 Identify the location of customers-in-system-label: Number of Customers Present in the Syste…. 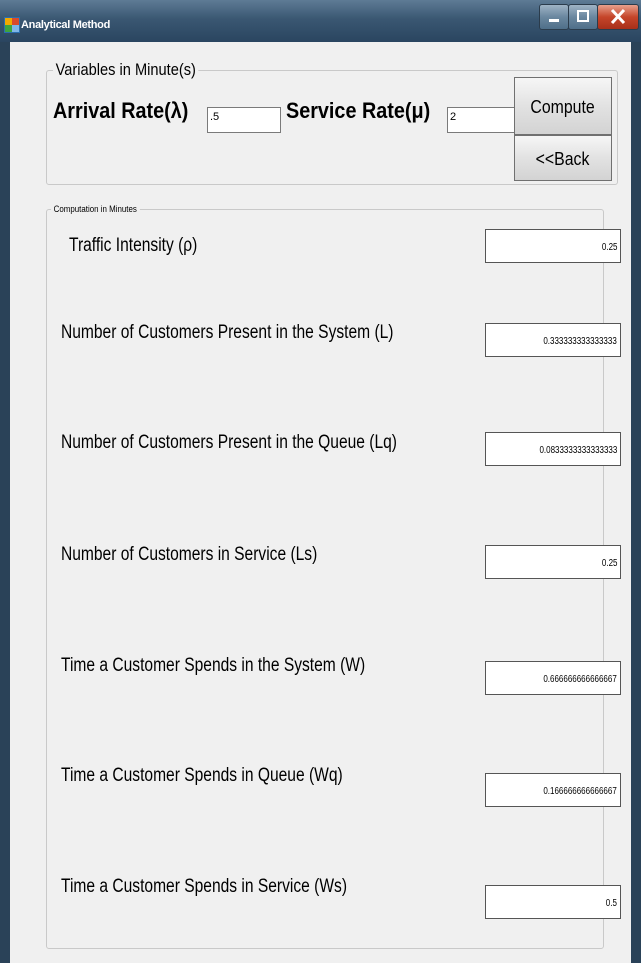
(227, 332).